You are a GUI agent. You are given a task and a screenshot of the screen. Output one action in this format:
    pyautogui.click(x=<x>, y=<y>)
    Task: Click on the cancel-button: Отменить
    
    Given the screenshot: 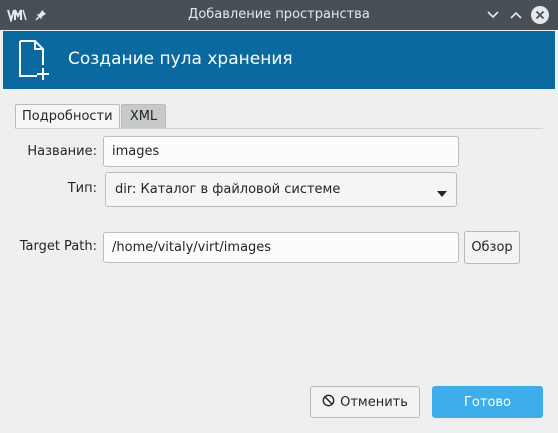 What is the action you would take?
    pyautogui.click(x=365, y=402)
    